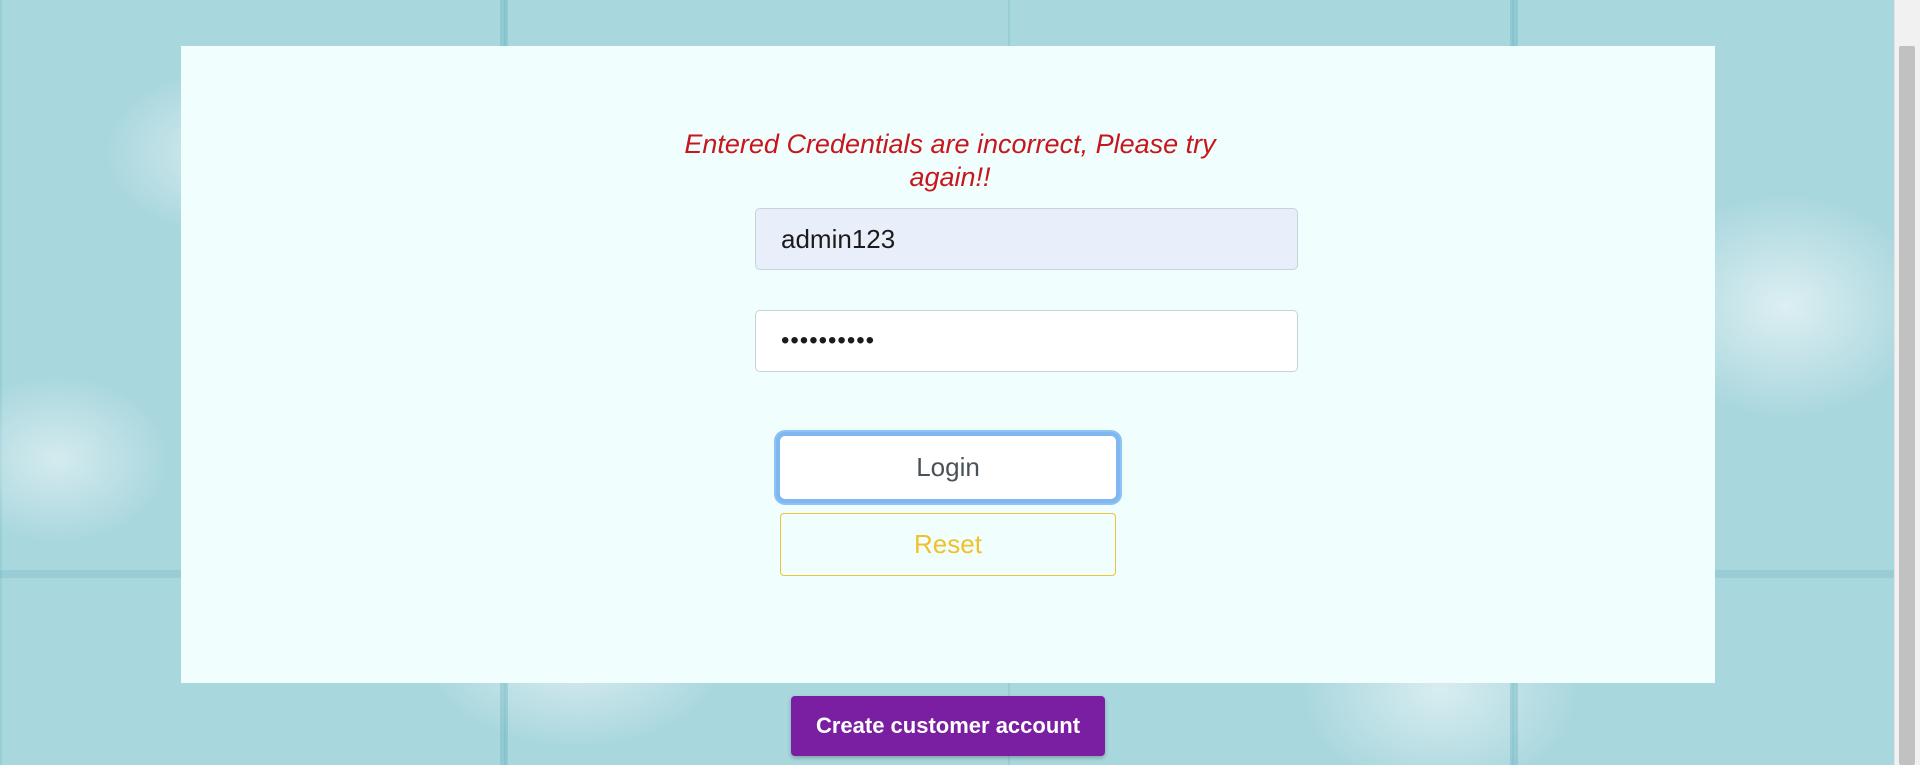  I want to click on reset-button: Reset, so click(948, 544).